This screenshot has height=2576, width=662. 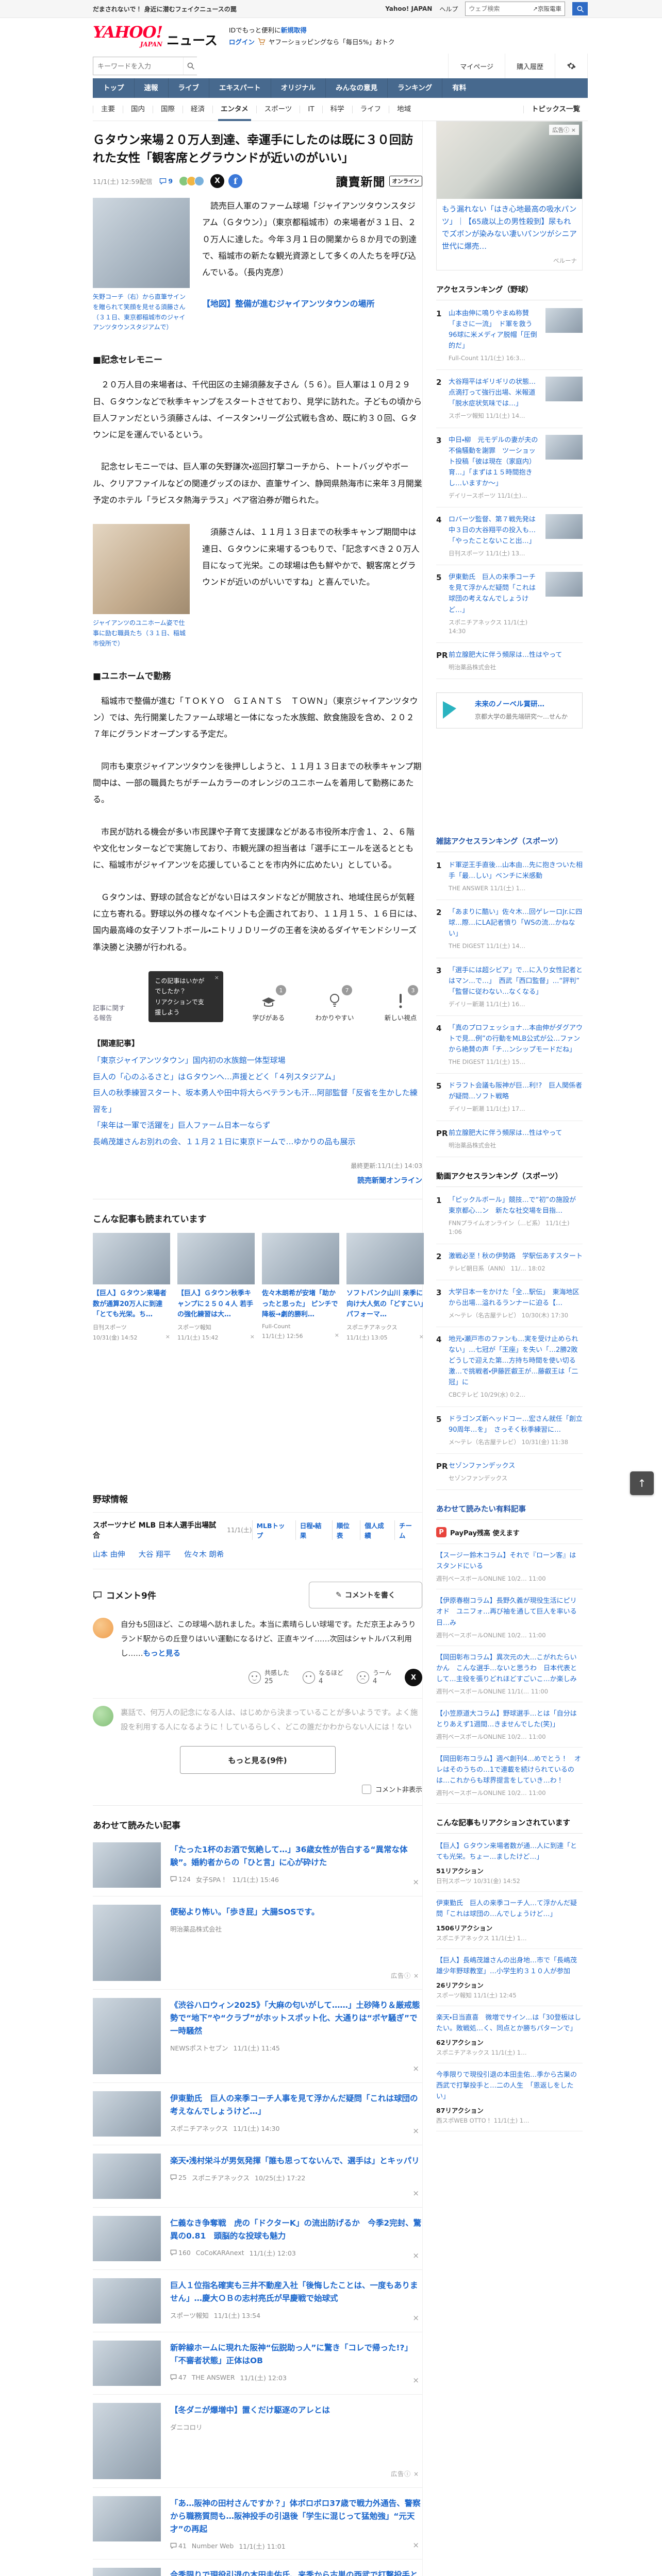 I want to click on category-tab: エンタメ, so click(x=234, y=113).